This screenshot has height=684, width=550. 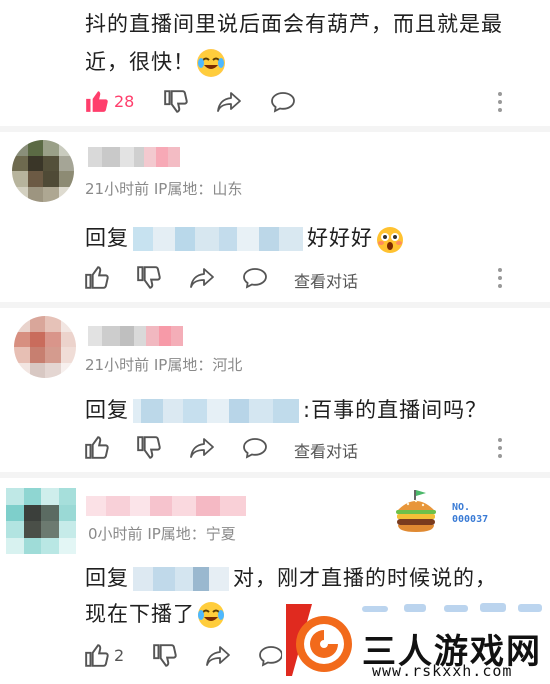 What do you see at coordinates (119, 655) in the screenshot?
I see `like-count: 2` at bounding box center [119, 655].